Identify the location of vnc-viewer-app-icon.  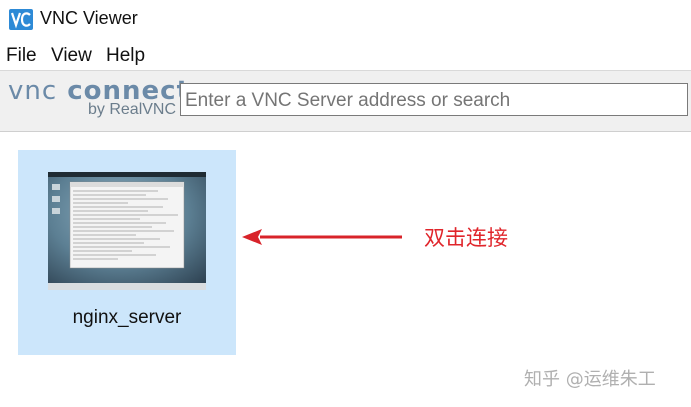
(21, 19).